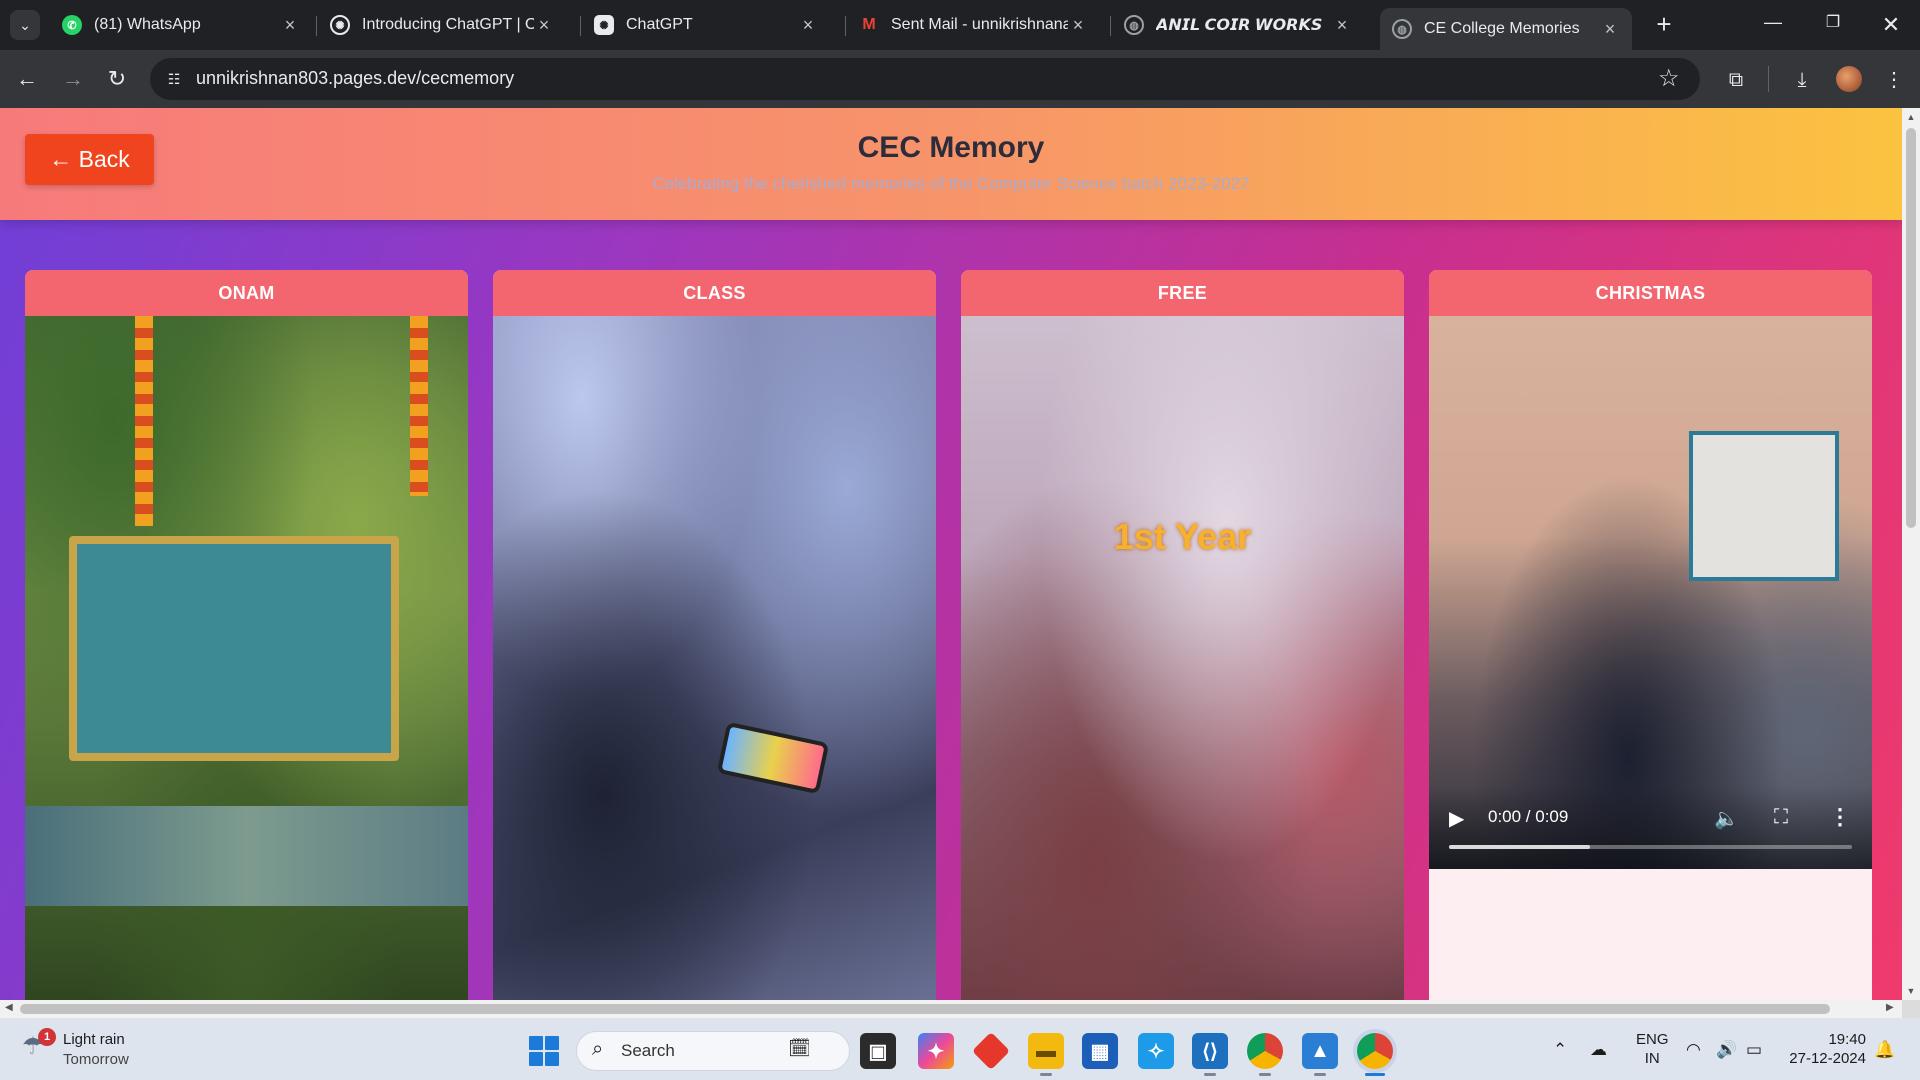 This screenshot has height=1080, width=1920. Describe the element at coordinates (1849, 79) in the screenshot. I see `profile-avatar` at that location.